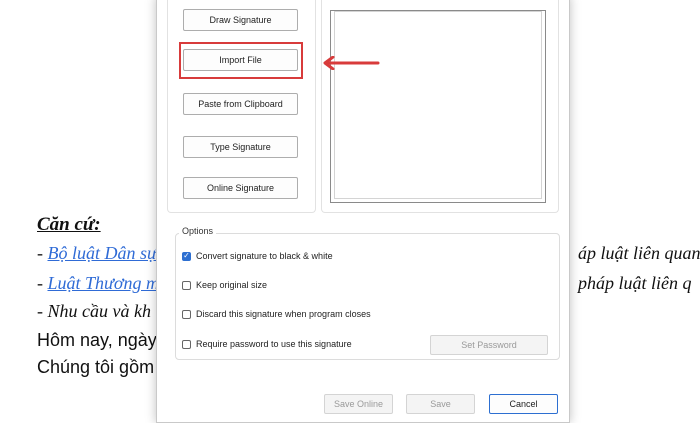  What do you see at coordinates (440, 404) in the screenshot?
I see `save-button: Save` at bounding box center [440, 404].